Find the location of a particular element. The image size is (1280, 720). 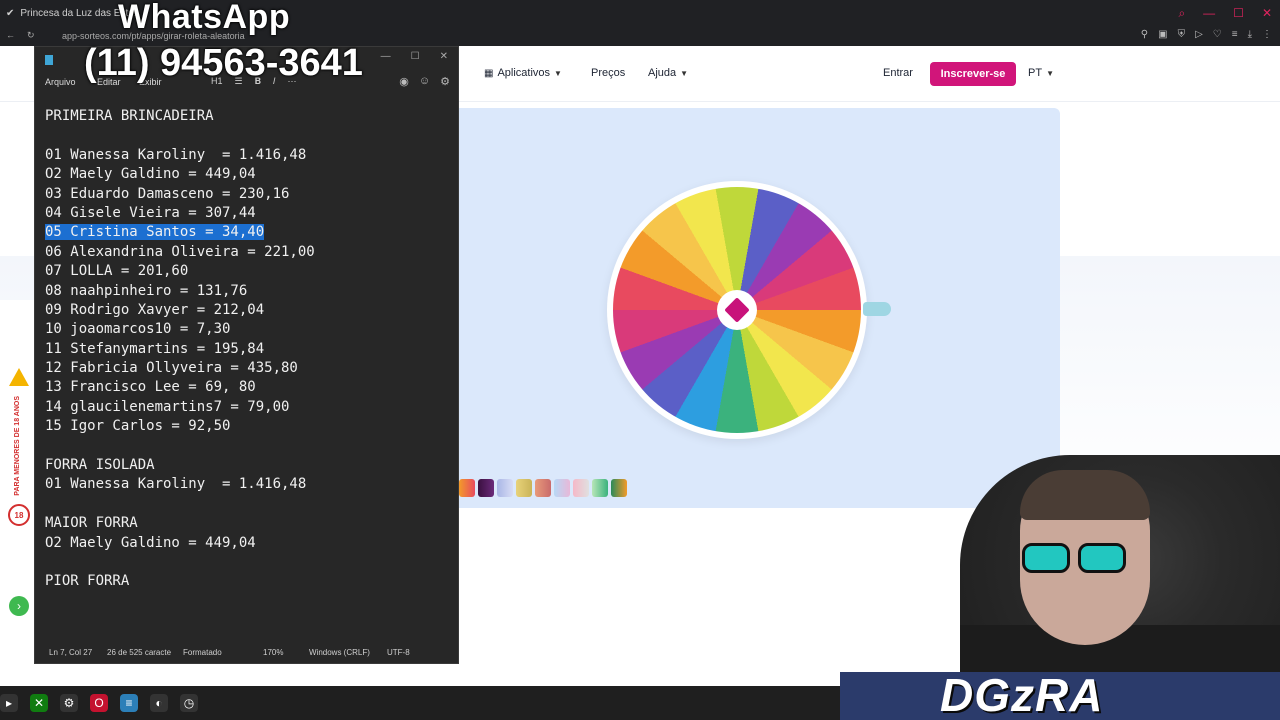

obs-icon: ◐ is located at coordinates (159, 703).